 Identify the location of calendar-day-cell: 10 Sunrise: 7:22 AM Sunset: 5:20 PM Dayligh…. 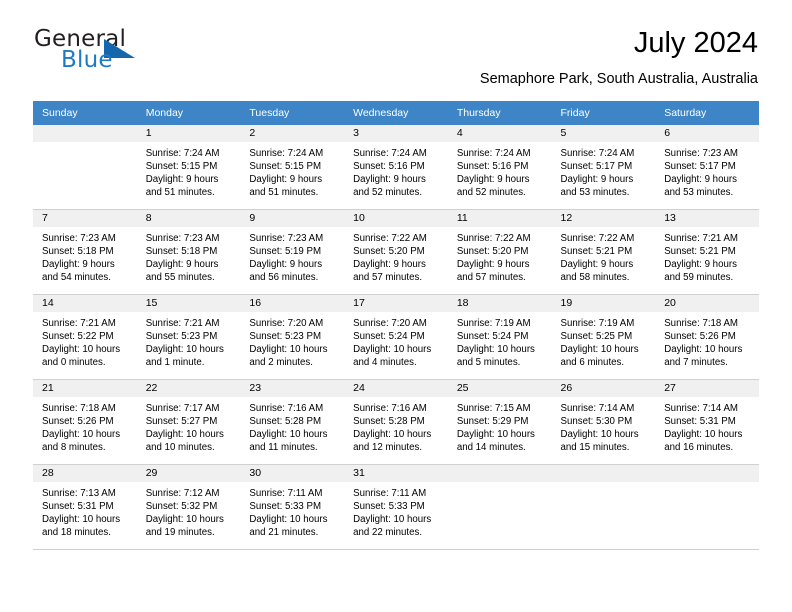
(396, 251).